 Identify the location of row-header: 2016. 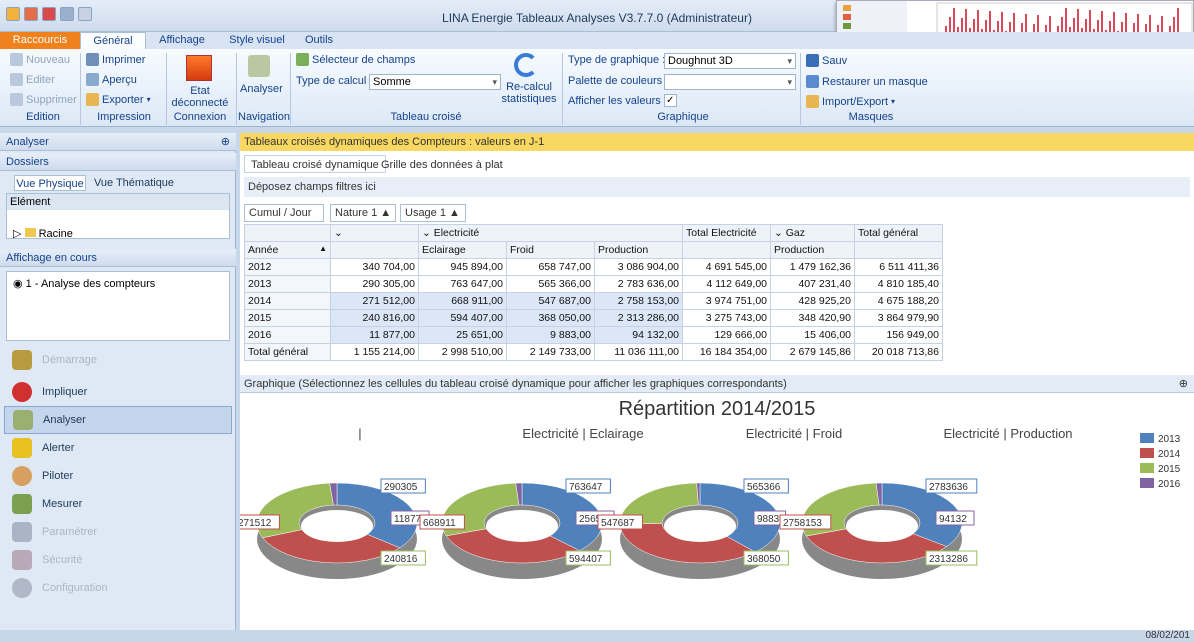
(287, 335).